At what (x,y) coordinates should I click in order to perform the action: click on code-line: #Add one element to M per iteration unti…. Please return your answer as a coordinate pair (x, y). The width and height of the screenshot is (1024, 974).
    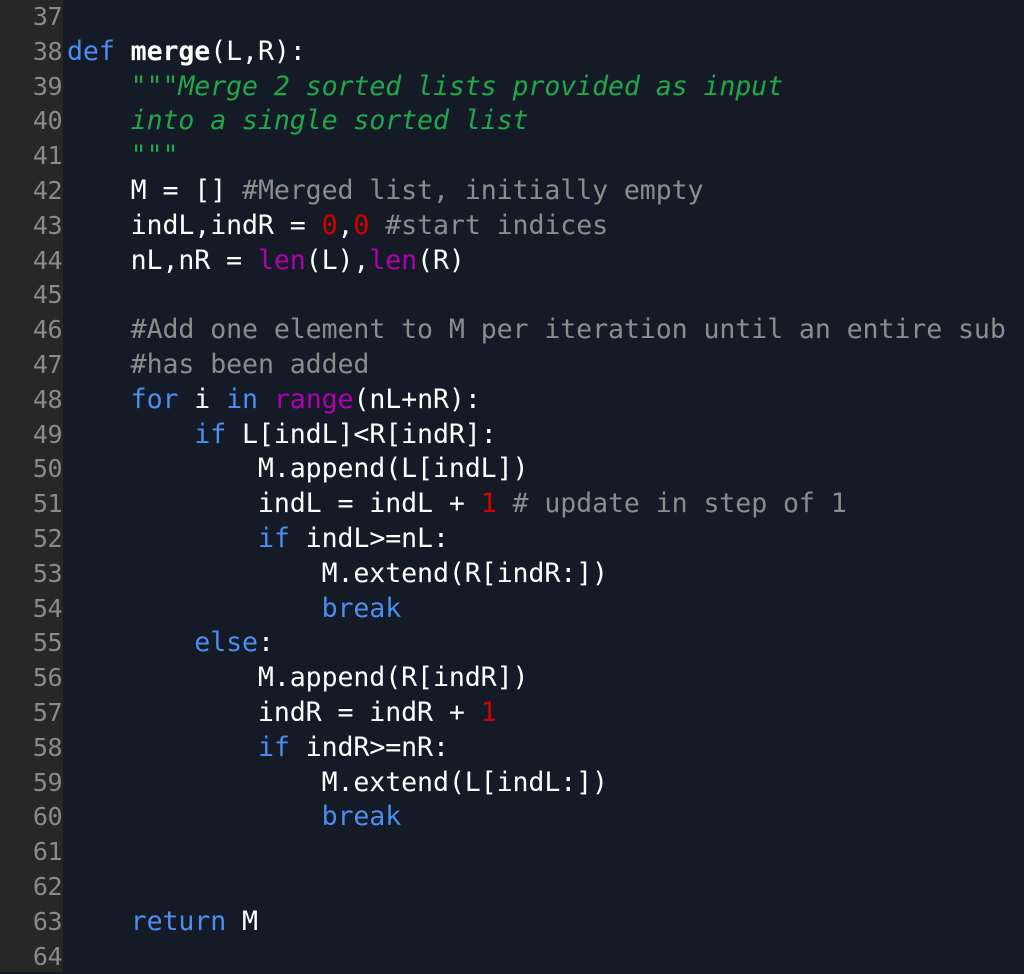
    Looking at the image, I should click on (543, 330).